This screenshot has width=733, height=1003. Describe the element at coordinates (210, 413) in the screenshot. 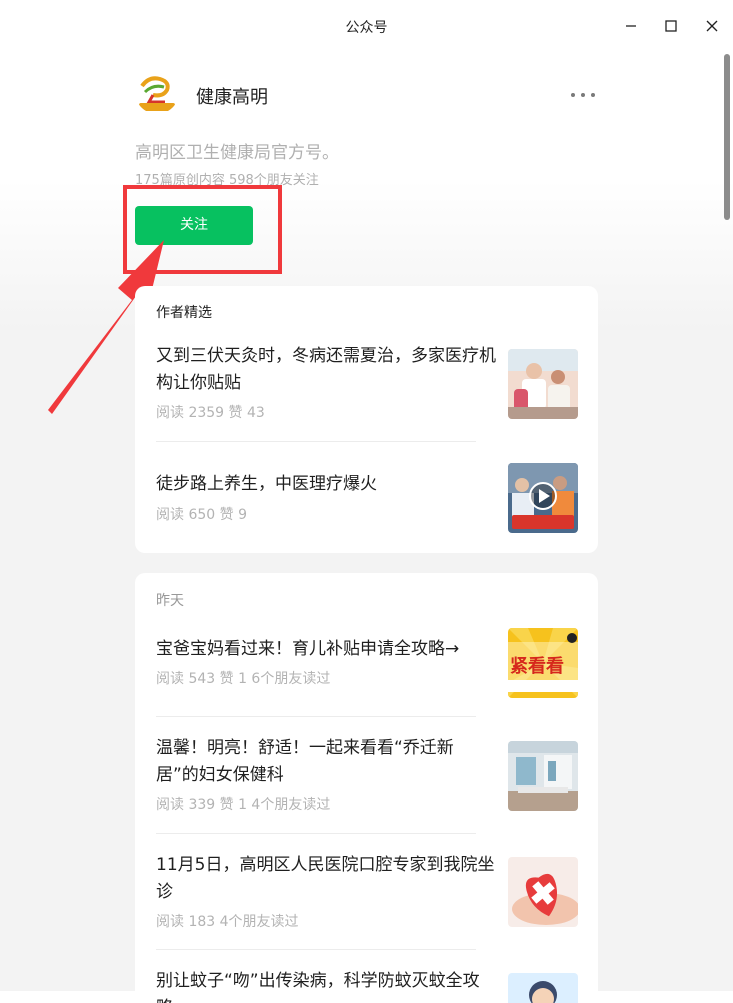

I see `article-meta: 阅读 2359 赞 43` at that location.